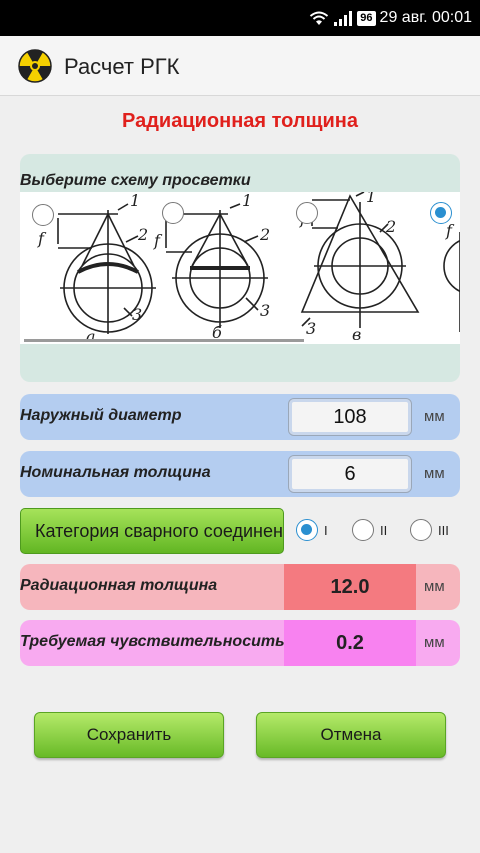 This screenshot has height=853, width=480. I want to click on label-f-a: f, so click(42, 238).